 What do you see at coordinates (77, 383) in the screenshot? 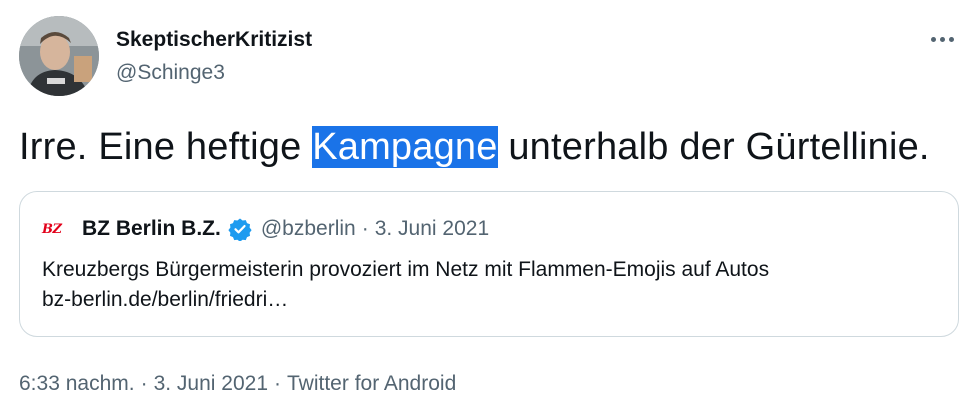
I see `tweet-time: 6:33 nachm.` at bounding box center [77, 383].